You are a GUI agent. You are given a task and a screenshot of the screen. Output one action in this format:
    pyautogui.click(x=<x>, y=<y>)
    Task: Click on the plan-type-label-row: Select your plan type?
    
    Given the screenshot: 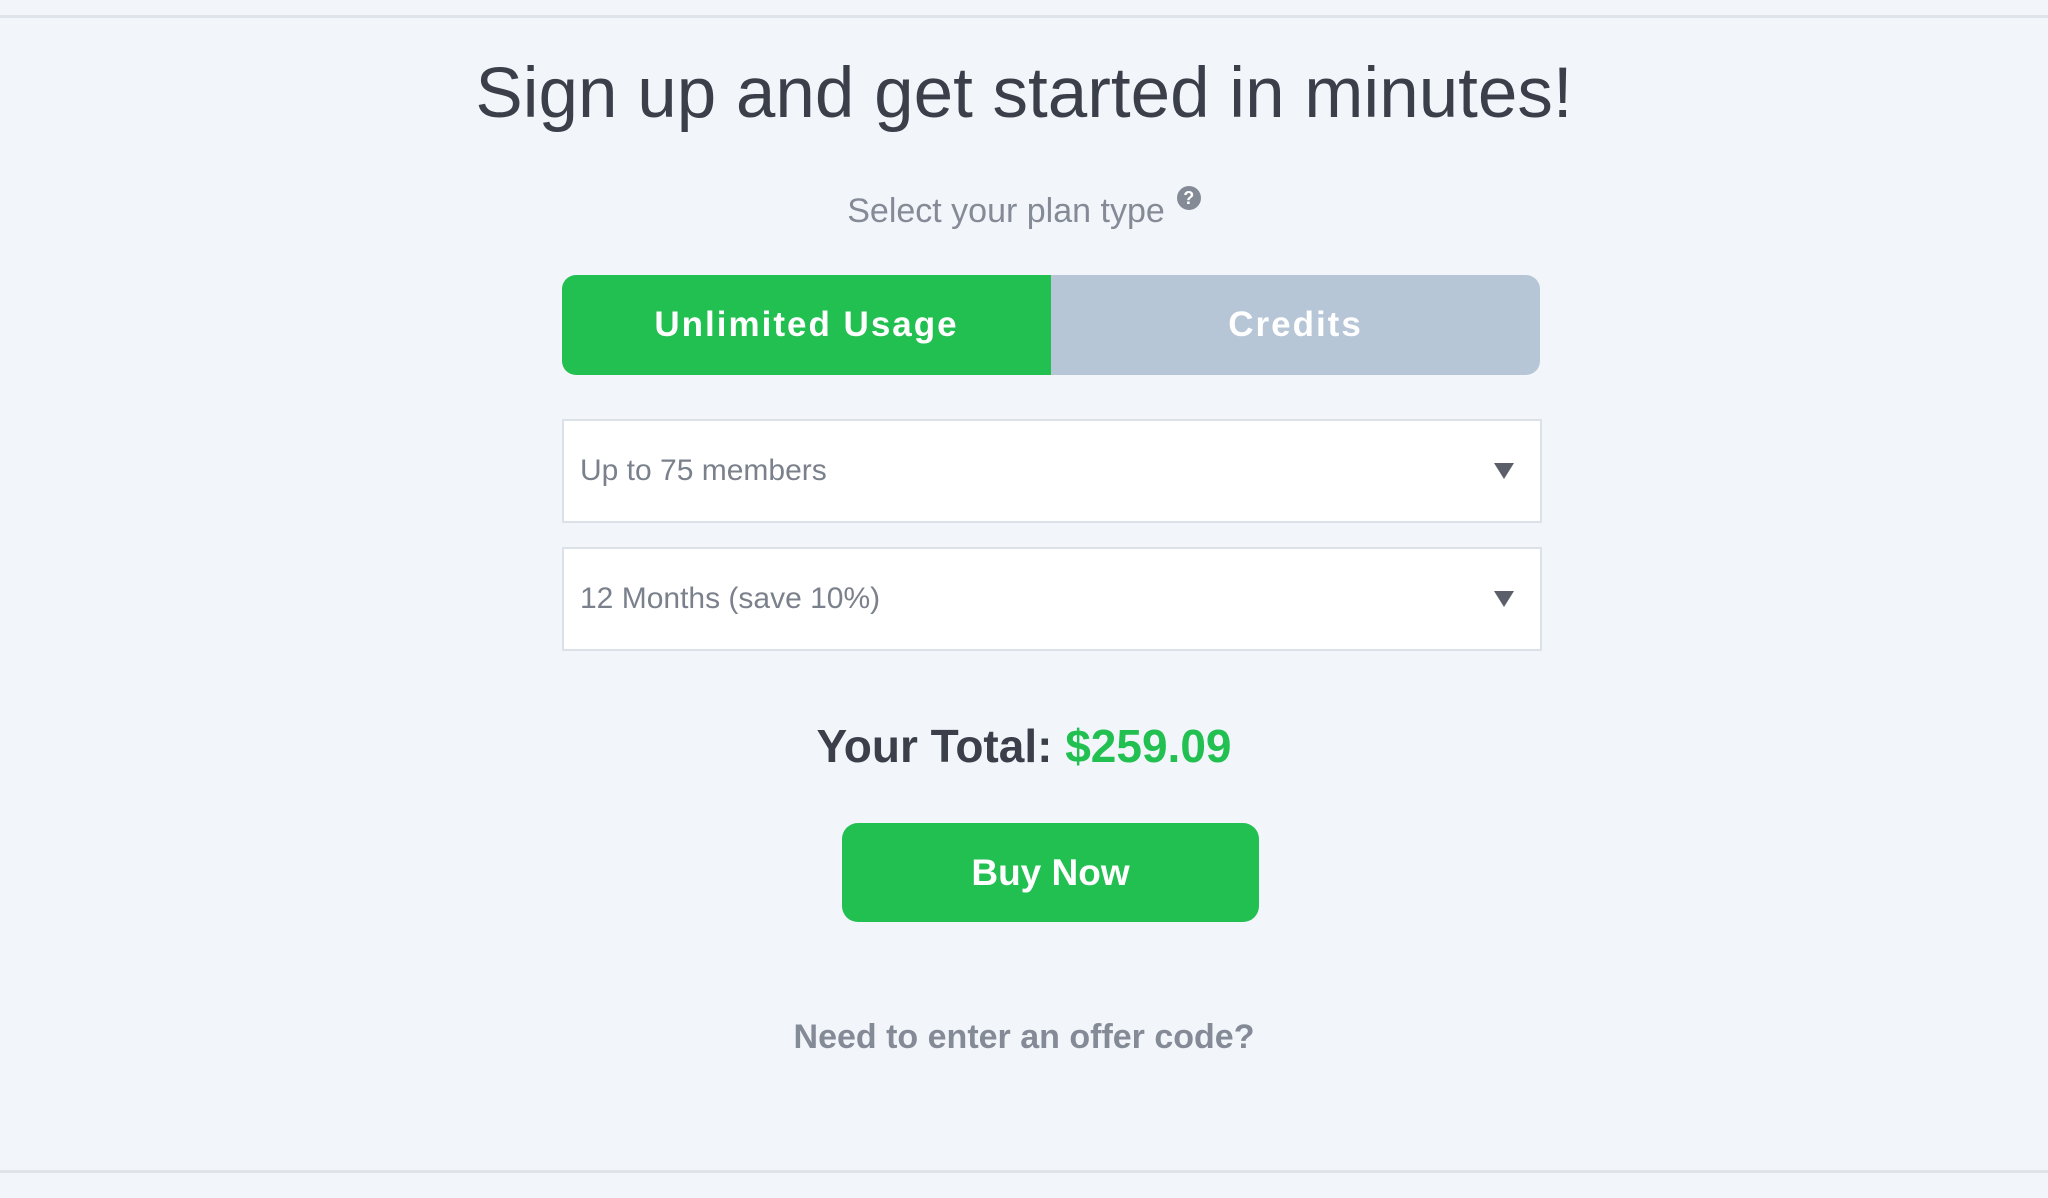 What is the action you would take?
    pyautogui.click(x=1024, y=210)
    